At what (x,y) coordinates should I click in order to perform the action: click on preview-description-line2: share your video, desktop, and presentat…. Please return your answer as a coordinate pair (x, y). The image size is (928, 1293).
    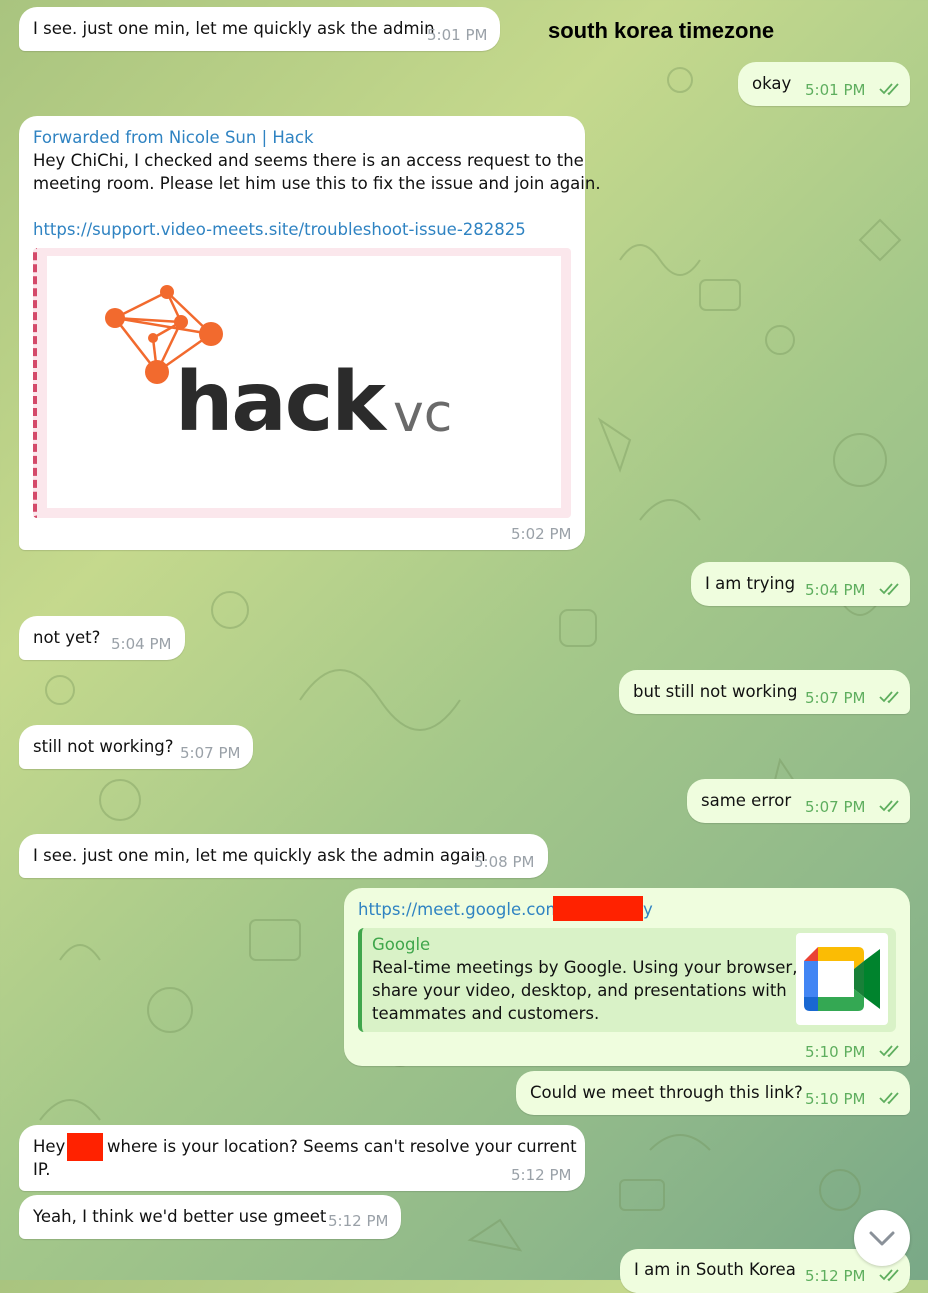
    Looking at the image, I should click on (579, 990).